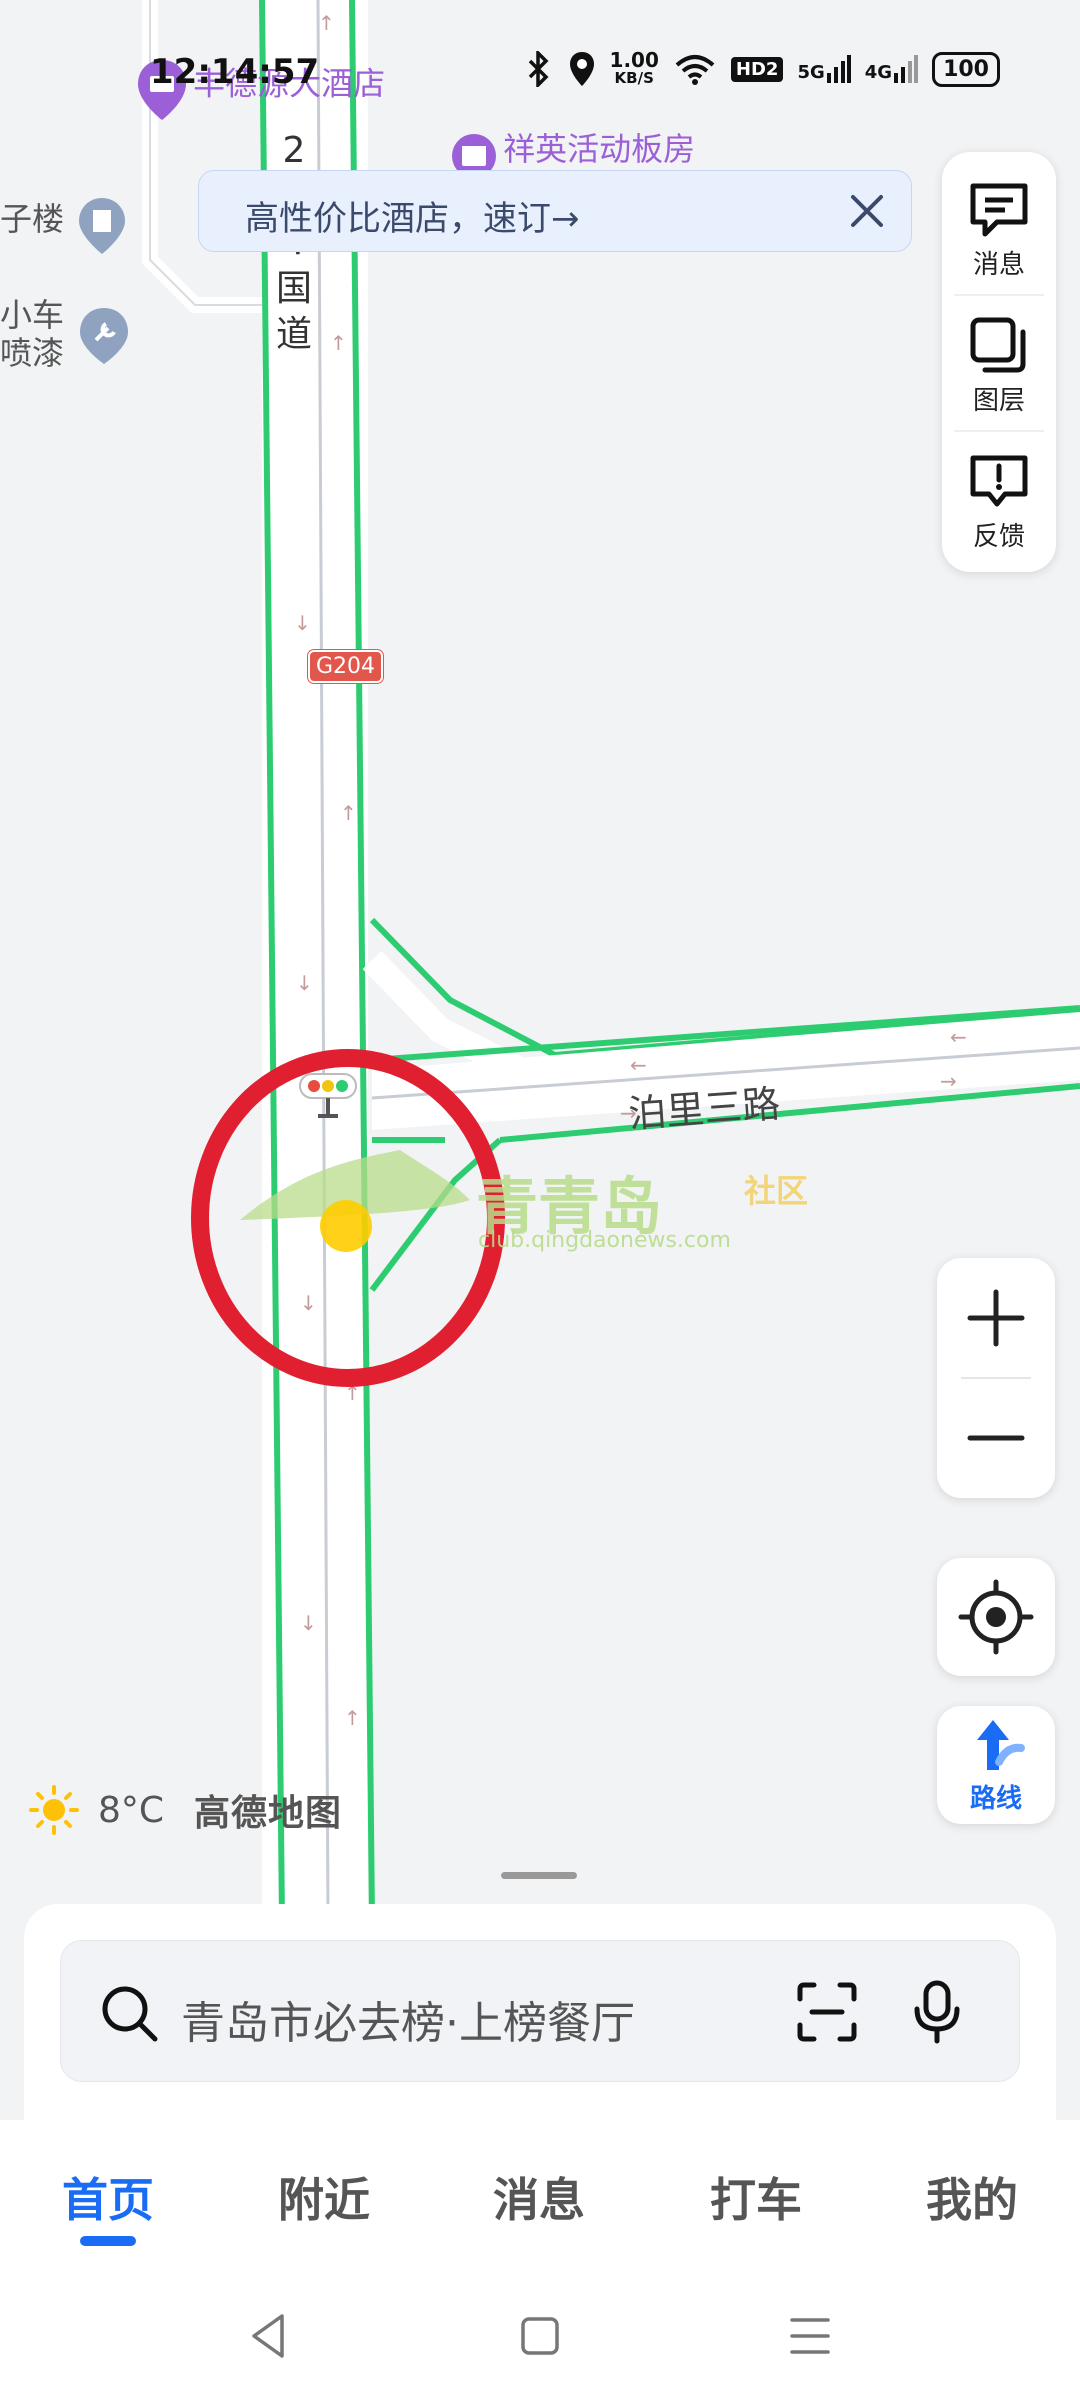  I want to click on route-label: 路线, so click(995, 1799).